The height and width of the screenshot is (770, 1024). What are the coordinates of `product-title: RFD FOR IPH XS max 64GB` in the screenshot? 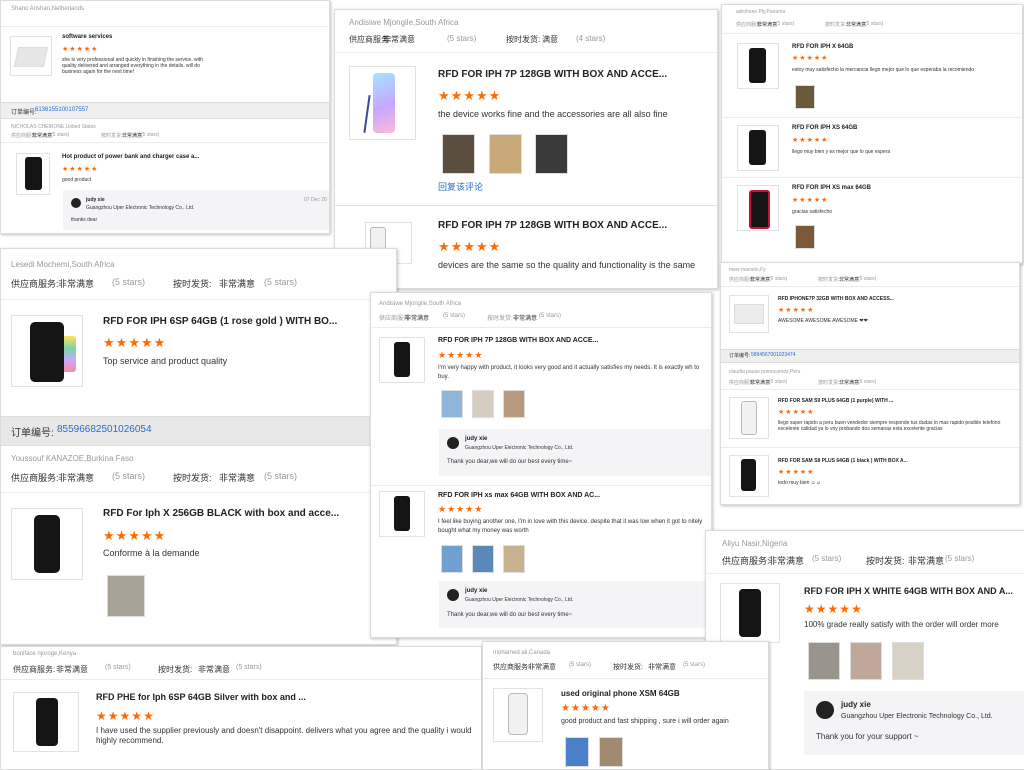 It's located at (831, 188).